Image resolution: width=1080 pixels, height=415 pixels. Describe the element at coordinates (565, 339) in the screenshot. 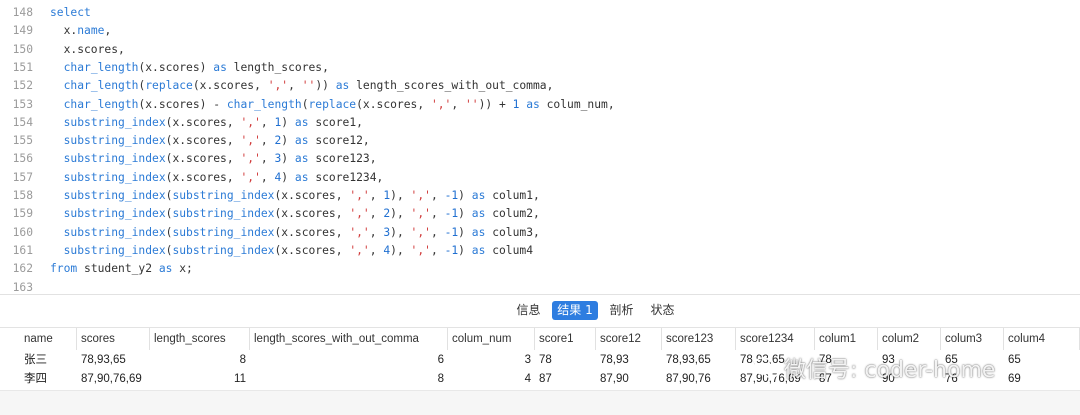

I see `column-header-score1: score1` at that location.